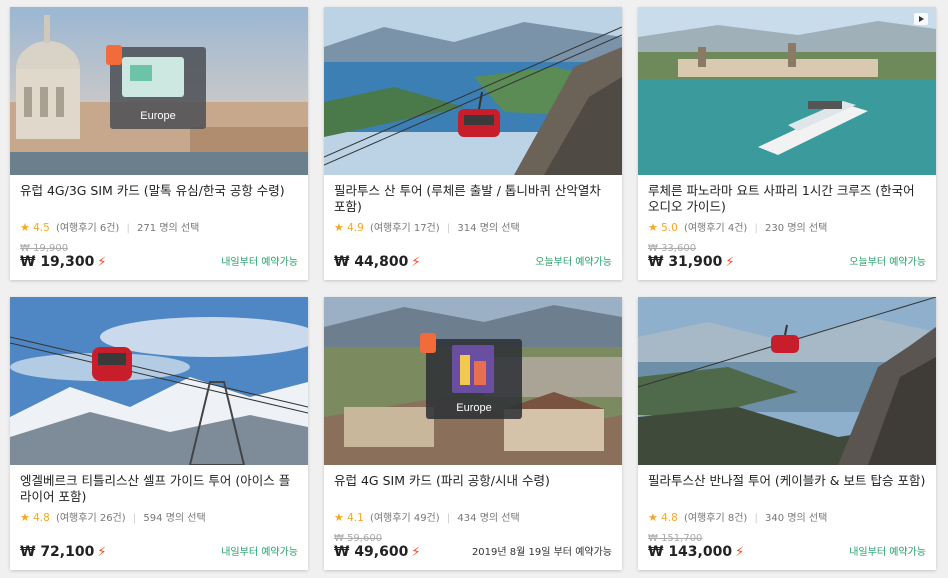 The width and height of the screenshot is (948, 578). I want to click on price: ₩ 72,100 ⚡, so click(63, 552).